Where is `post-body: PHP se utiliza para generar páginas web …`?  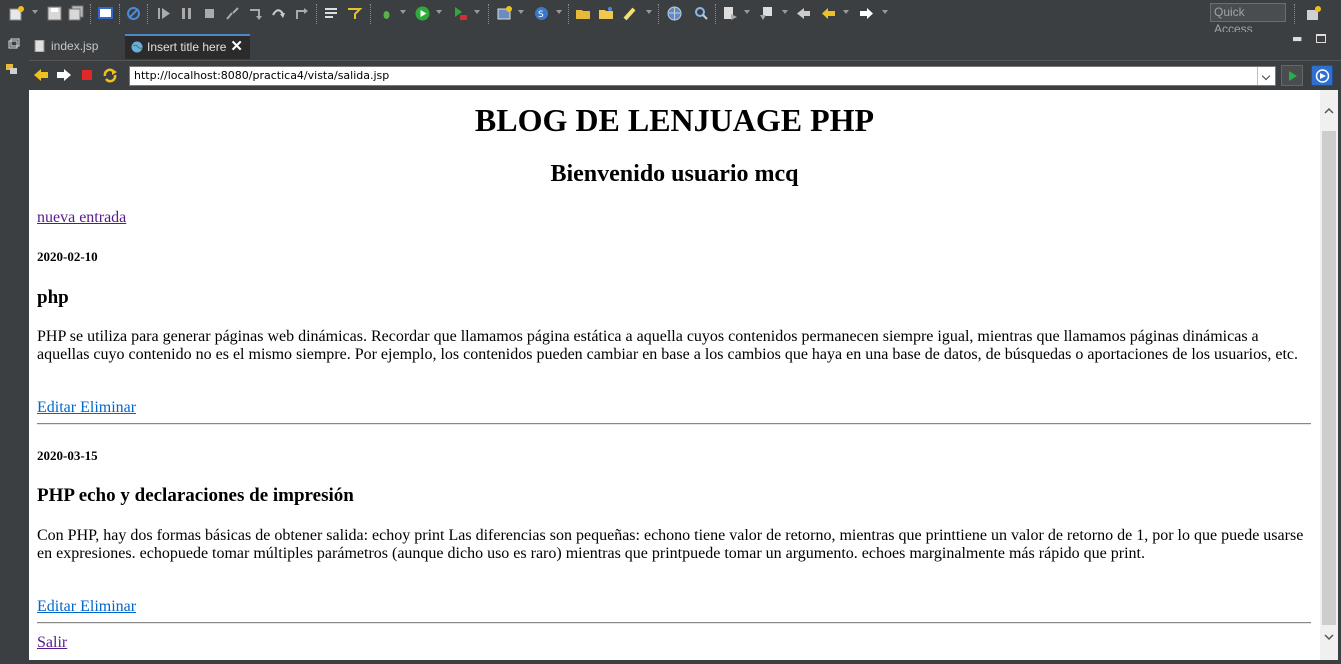
post-body: PHP se utiliza para generar páginas web … is located at coordinates (667, 345).